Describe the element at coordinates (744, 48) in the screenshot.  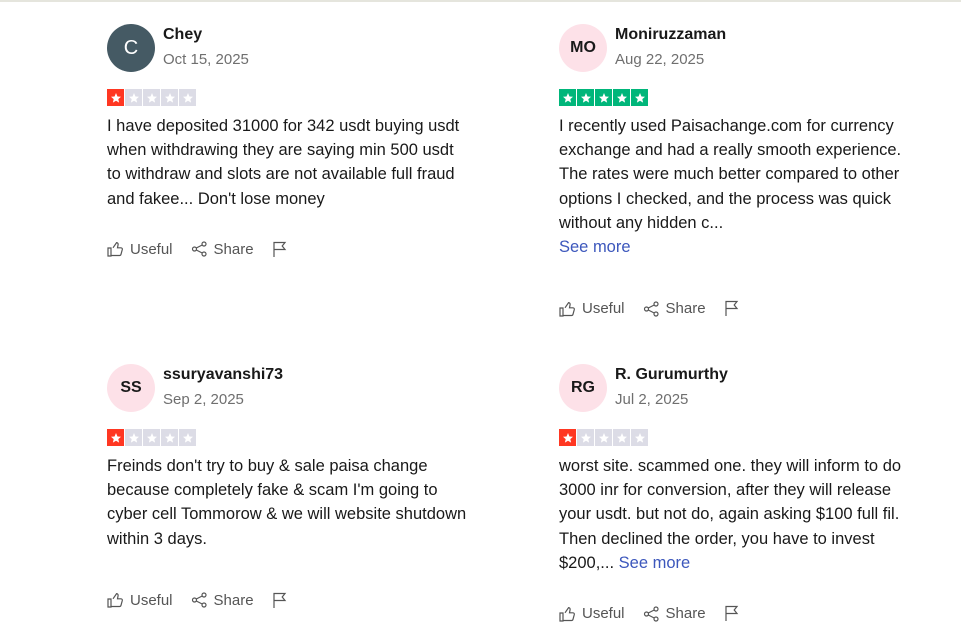
I see `review-header: MO Moniruzzaman Aug 22, 2025` at that location.